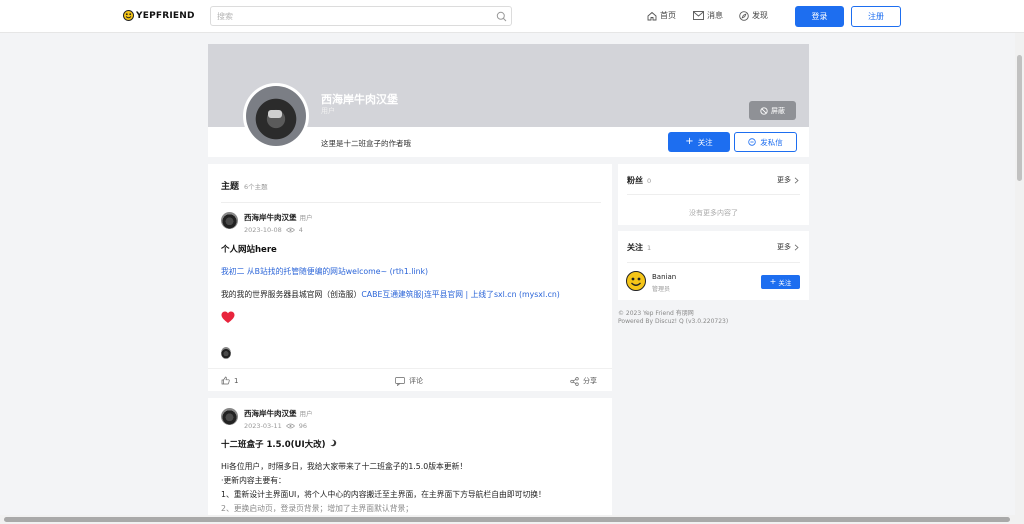 Image resolution: width=1024 pixels, height=524 pixels. I want to click on user-avatar, so click(636, 281).